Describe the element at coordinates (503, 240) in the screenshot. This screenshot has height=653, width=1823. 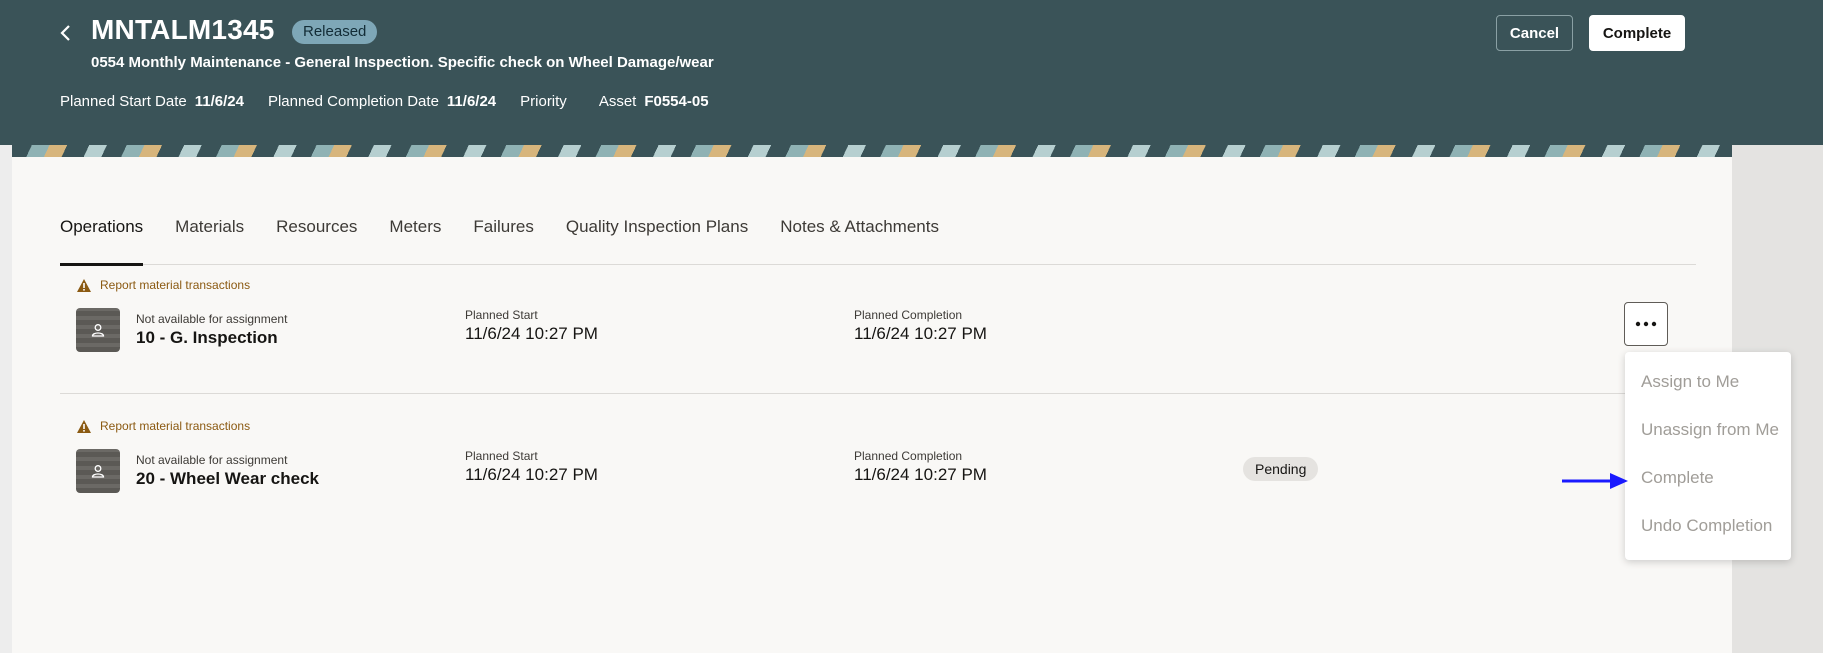
I see `tab-failures: Failures` at that location.